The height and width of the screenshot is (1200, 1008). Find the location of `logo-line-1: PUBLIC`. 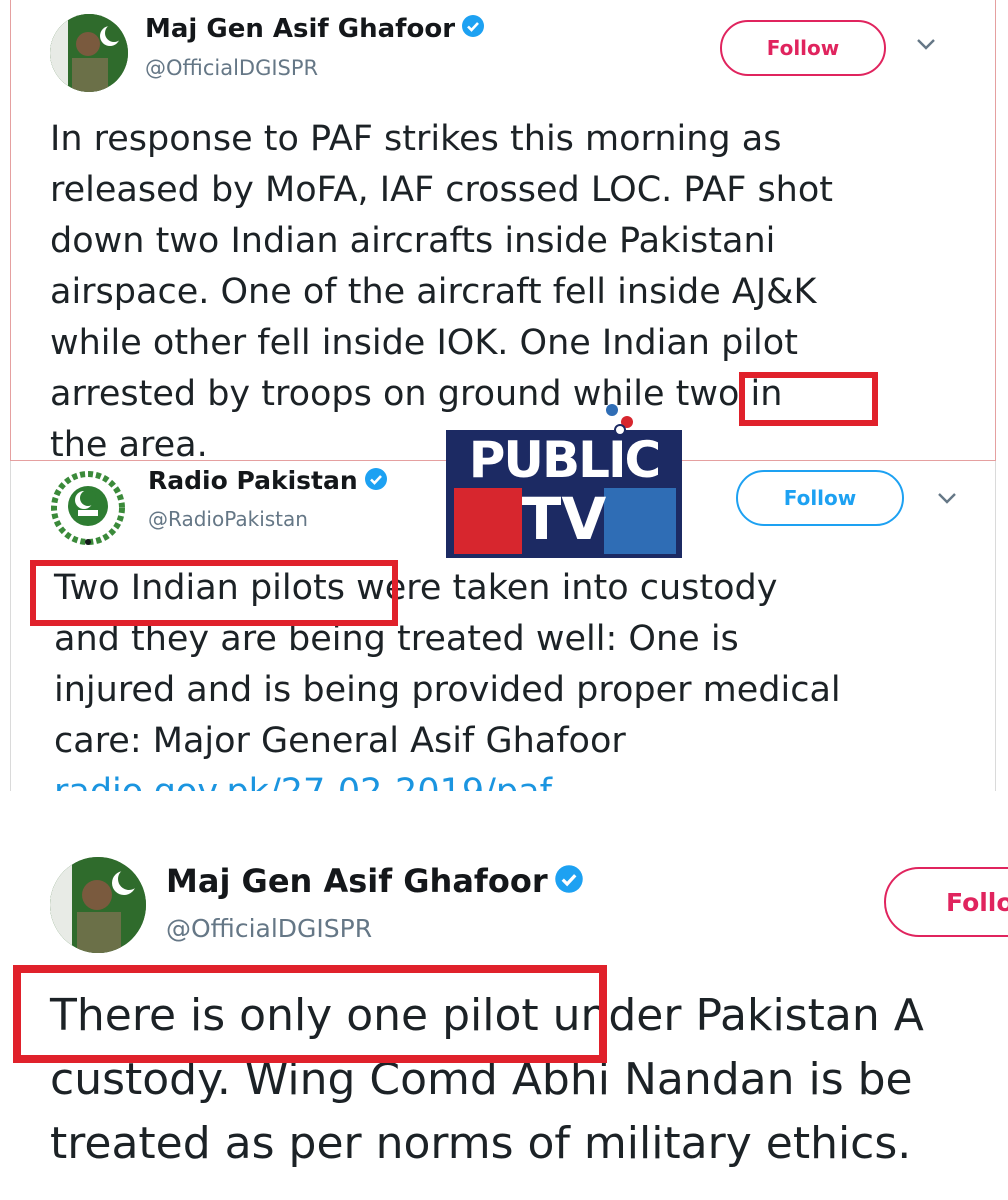

logo-line-1: PUBLIC is located at coordinates (565, 460).